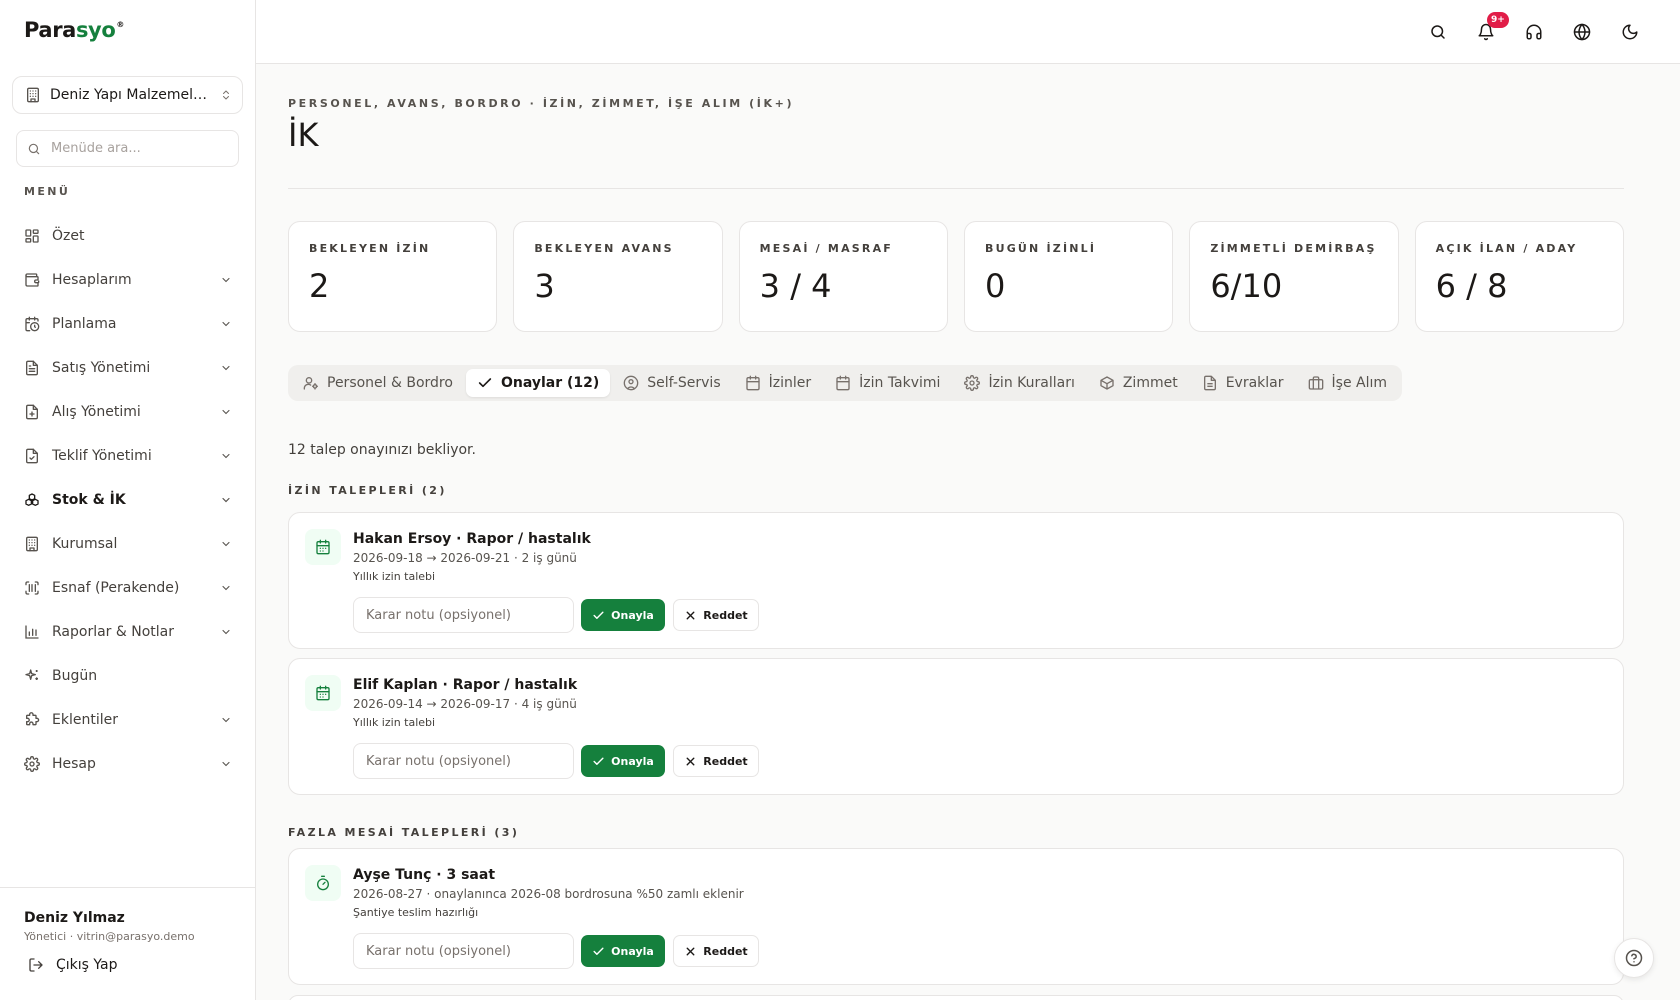 Image resolution: width=1680 pixels, height=1000 pixels. I want to click on tab-label: İzin Kuralları, so click(1031, 383).